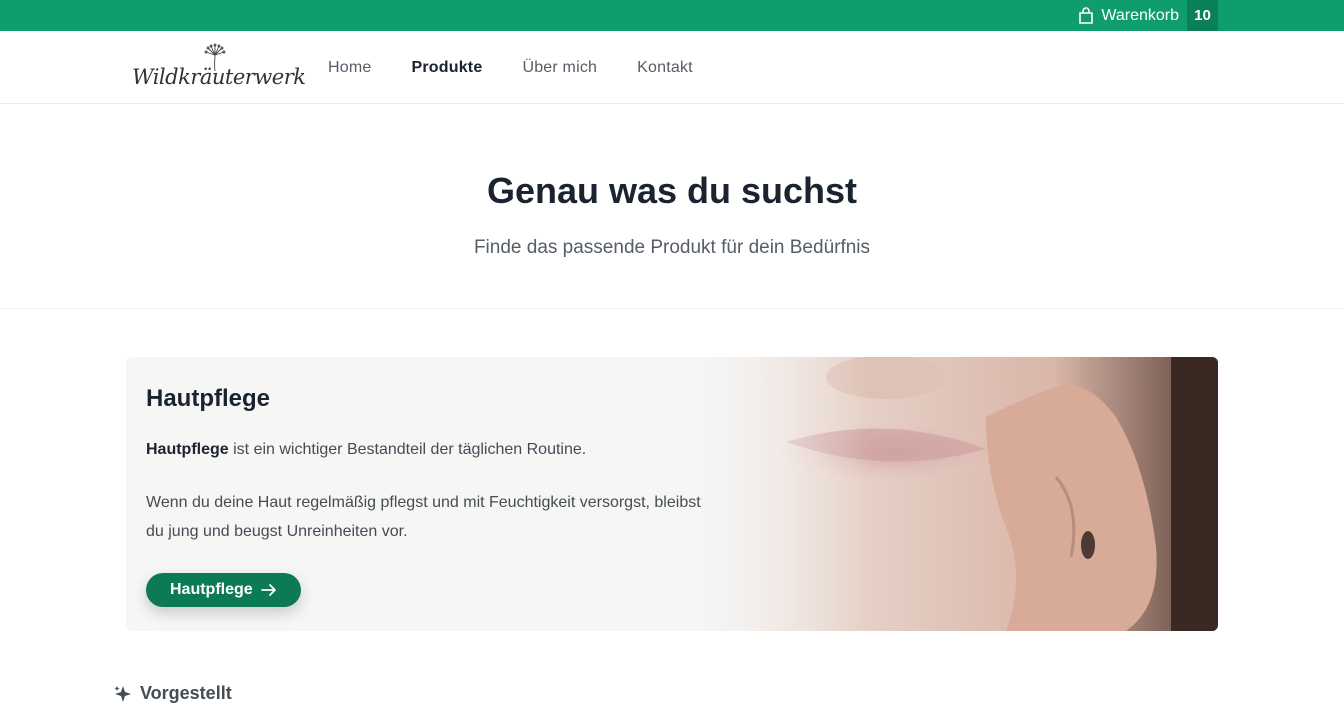 This screenshot has height=718, width=1344. I want to click on featured-section-heading: Vorgestellt, so click(173, 693).